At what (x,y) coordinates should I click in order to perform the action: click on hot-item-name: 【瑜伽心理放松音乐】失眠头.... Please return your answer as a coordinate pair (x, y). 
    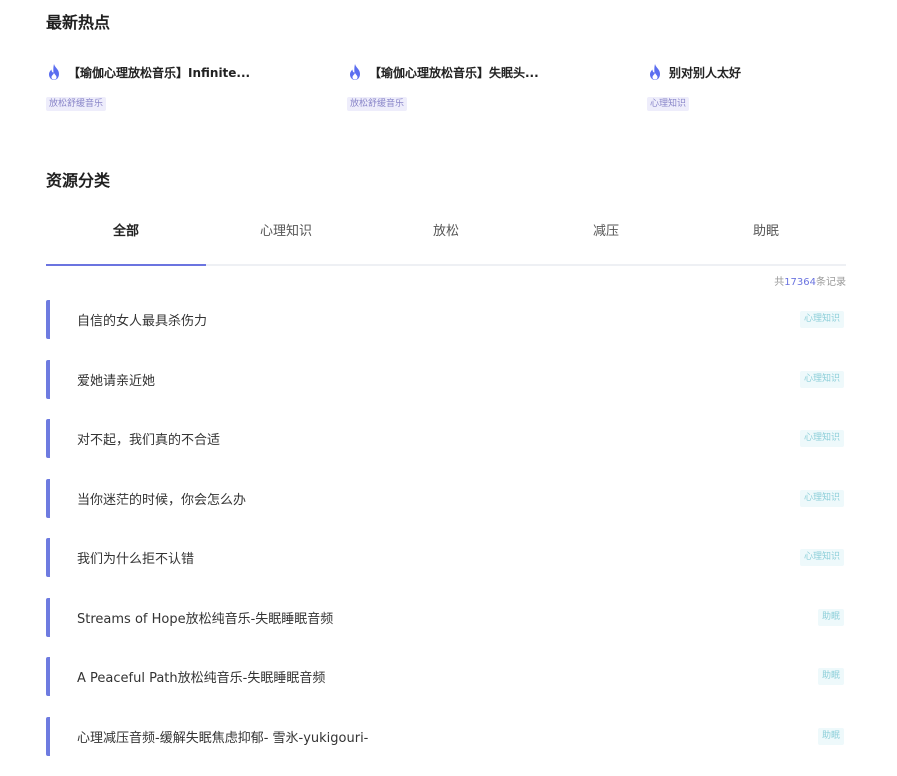
    Looking at the image, I should click on (454, 72).